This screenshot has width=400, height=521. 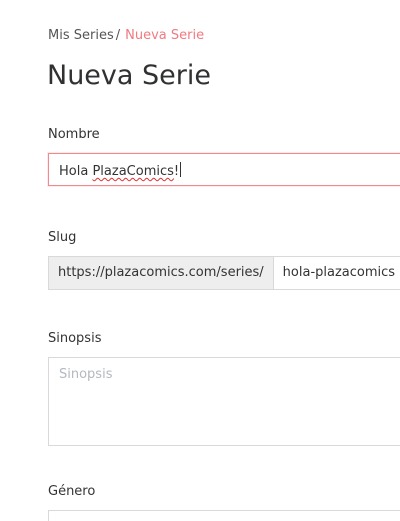 What do you see at coordinates (176, 171) in the screenshot?
I see `name-value-suffix: !` at bounding box center [176, 171].